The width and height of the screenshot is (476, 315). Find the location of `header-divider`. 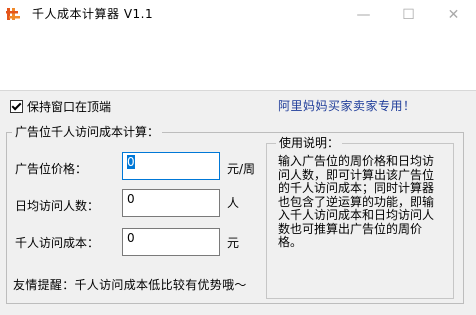

header-divider is located at coordinates (238, 90).